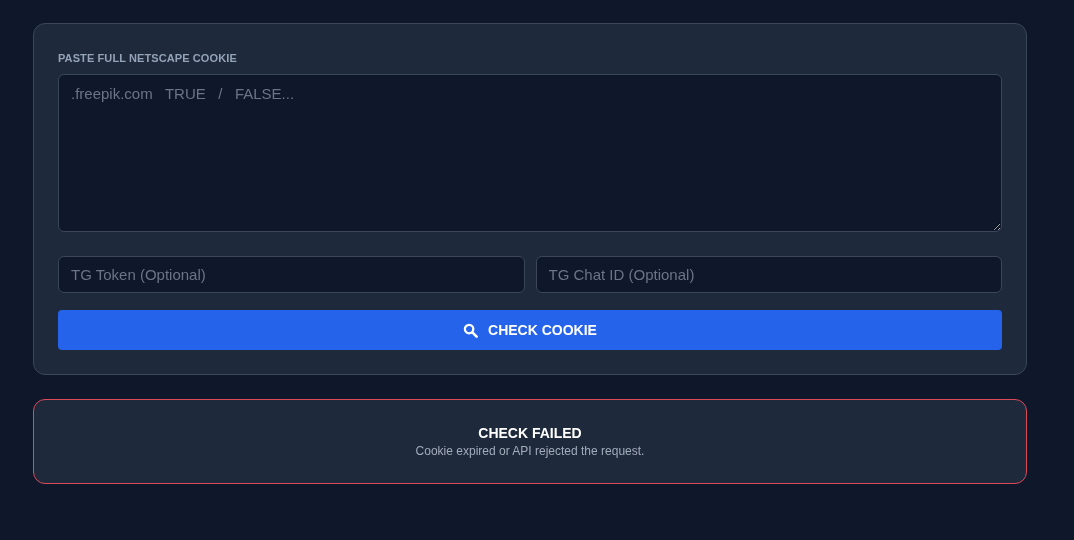 The width and height of the screenshot is (1074, 540). What do you see at coordinates (768, 274) in the screenshot?
I see `input-field: TG Chat ID (Optional)` at bounding box center [768, 274].